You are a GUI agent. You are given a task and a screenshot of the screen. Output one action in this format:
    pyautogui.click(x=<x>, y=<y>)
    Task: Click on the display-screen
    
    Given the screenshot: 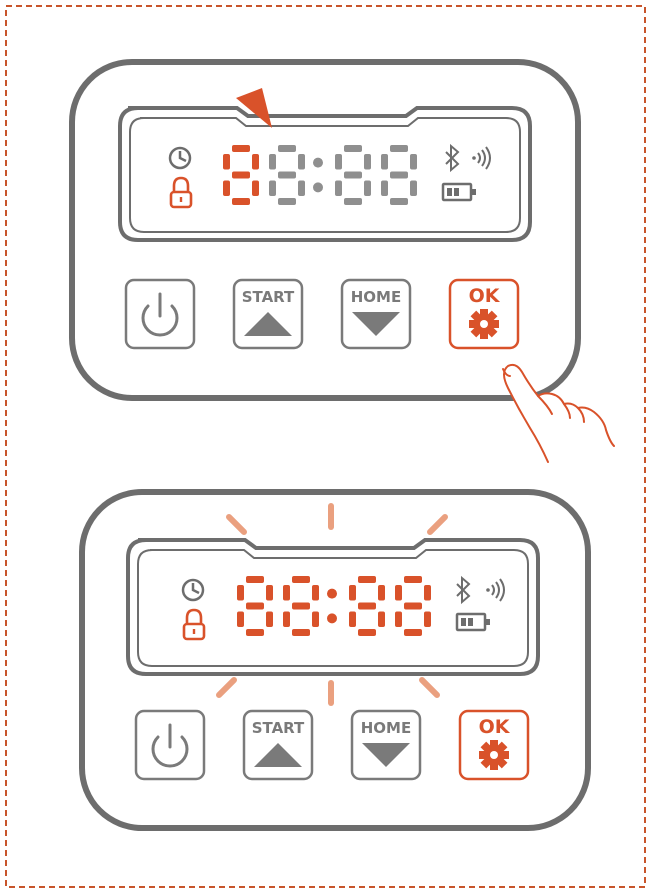 What is the action you would take?
    pyautogui.click(x=325, y=174)
    